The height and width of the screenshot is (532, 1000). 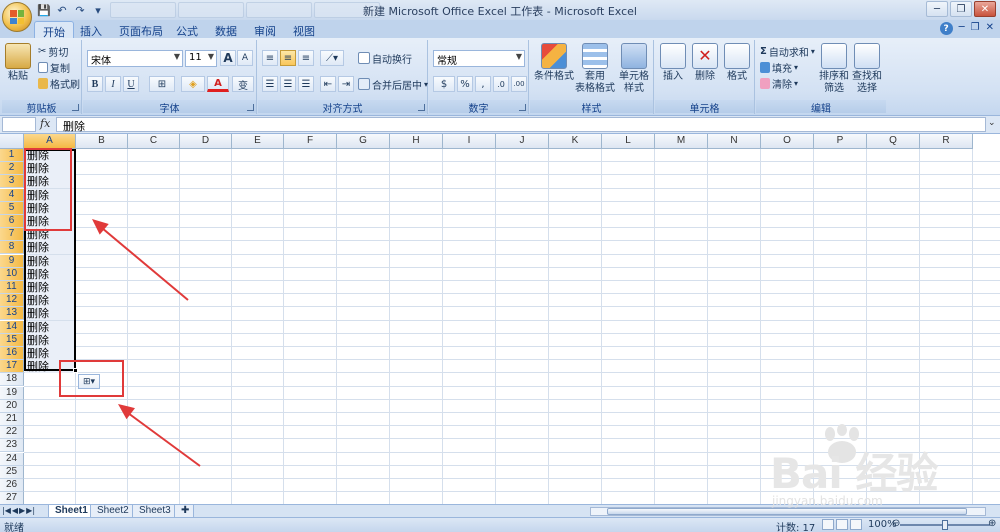 What do you see at coordinates (12, 419) in the screenshot?
I see `row-header-21: 21` at bounding box center [12, 419].